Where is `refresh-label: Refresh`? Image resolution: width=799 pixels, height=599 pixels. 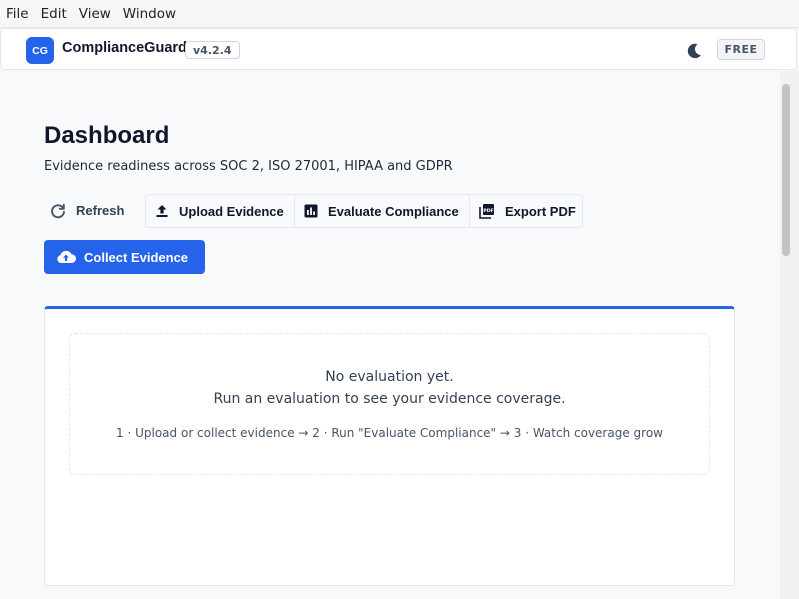 refresh-label: Refresh is located at coordinates (100, 210).